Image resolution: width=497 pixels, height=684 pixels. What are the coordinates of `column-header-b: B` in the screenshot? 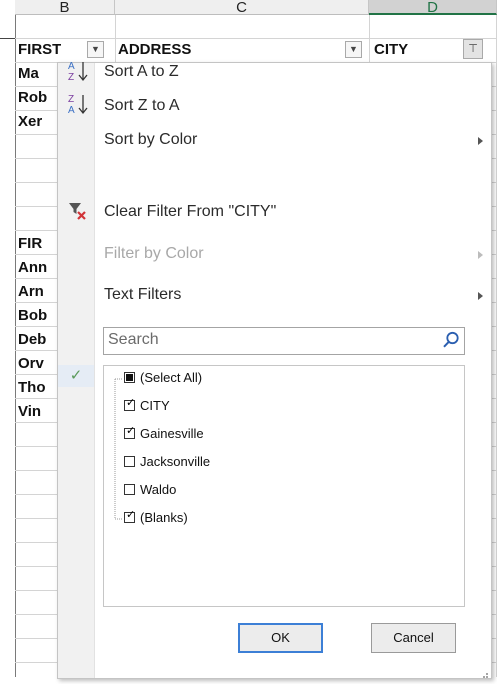 It's located at (65, 7).